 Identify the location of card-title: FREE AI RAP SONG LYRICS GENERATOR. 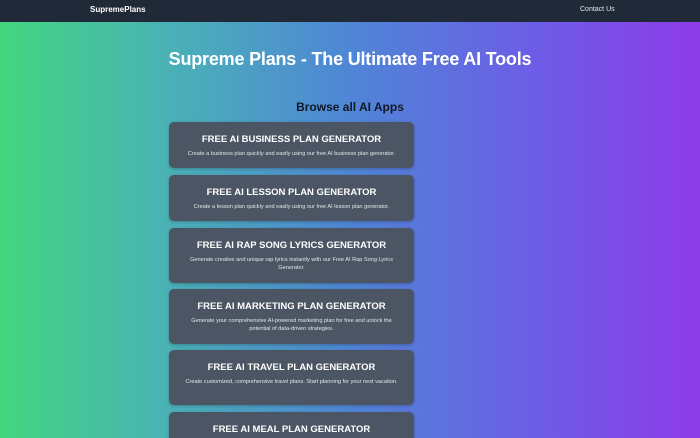
(291, 245).